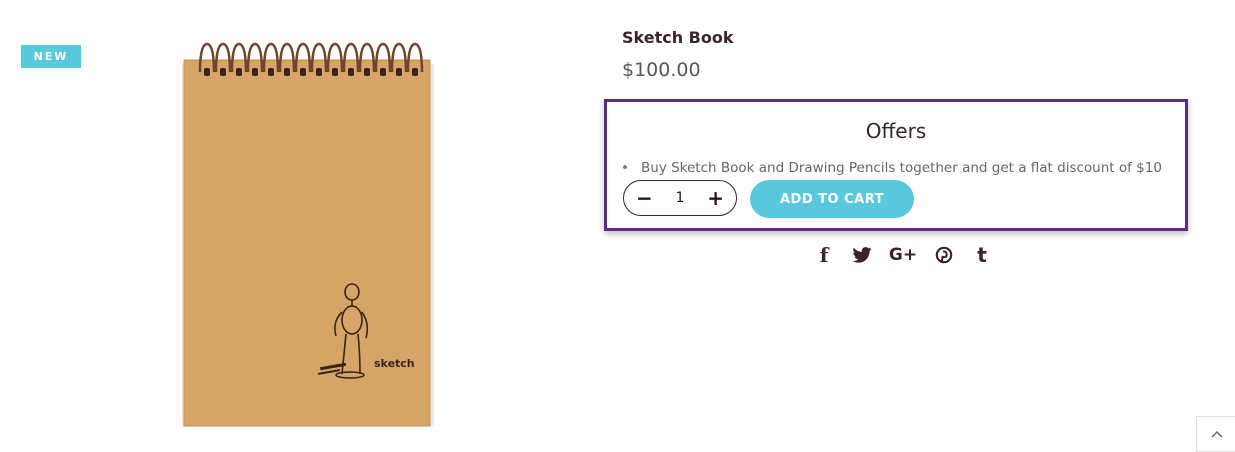 This screenshot has height=452, width=1235. I want to click on google-plus-icon: G+, so click(903, 255).